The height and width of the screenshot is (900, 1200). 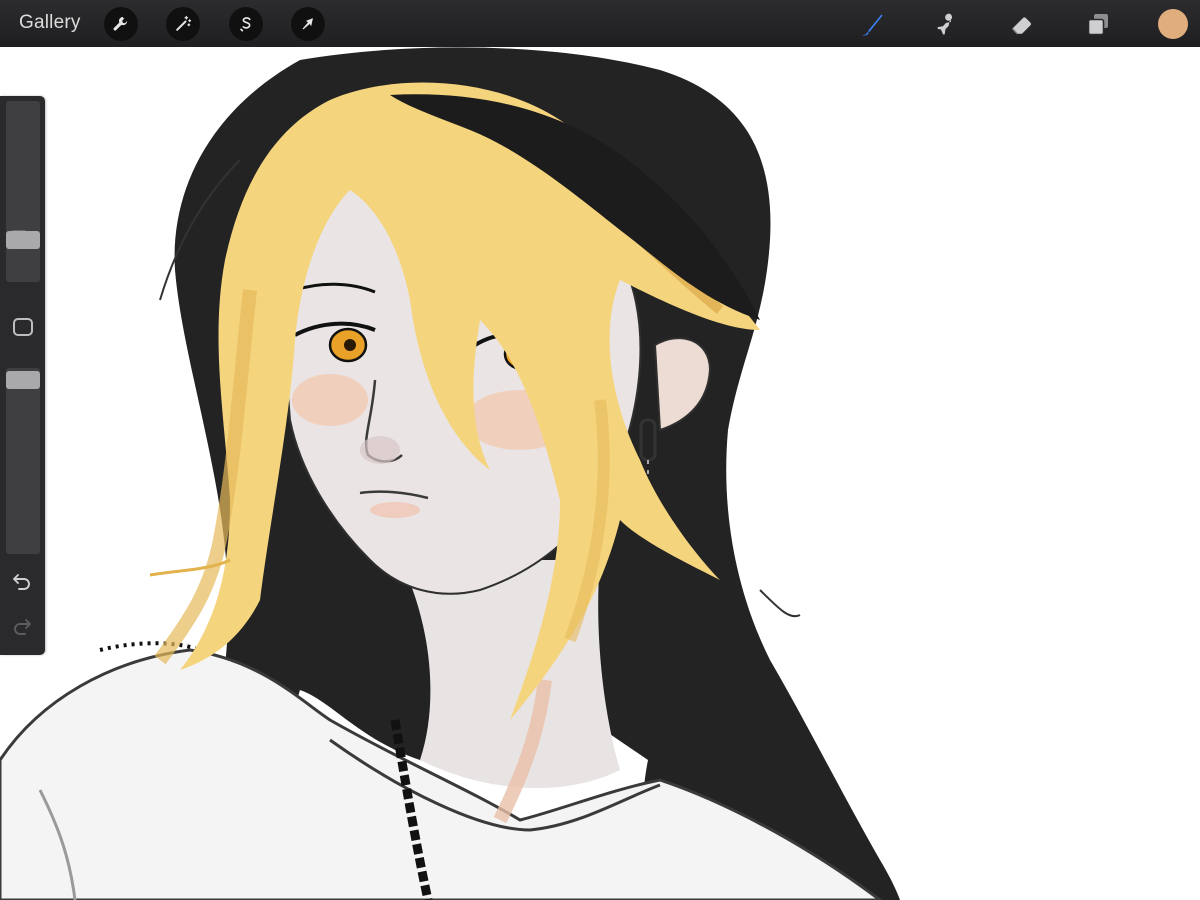 I want to click on brush-size-thumb, so click(x=23, y=240).